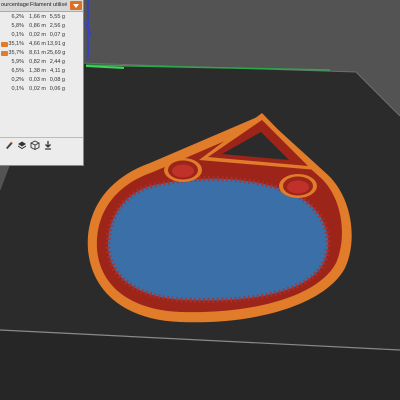 The height and width of the screenshot is (400, 400). What do you see at coordinates (57, 35) in the screenshot?
I see `legend-weight: 0,07 g` at bounding box center [57, 35].